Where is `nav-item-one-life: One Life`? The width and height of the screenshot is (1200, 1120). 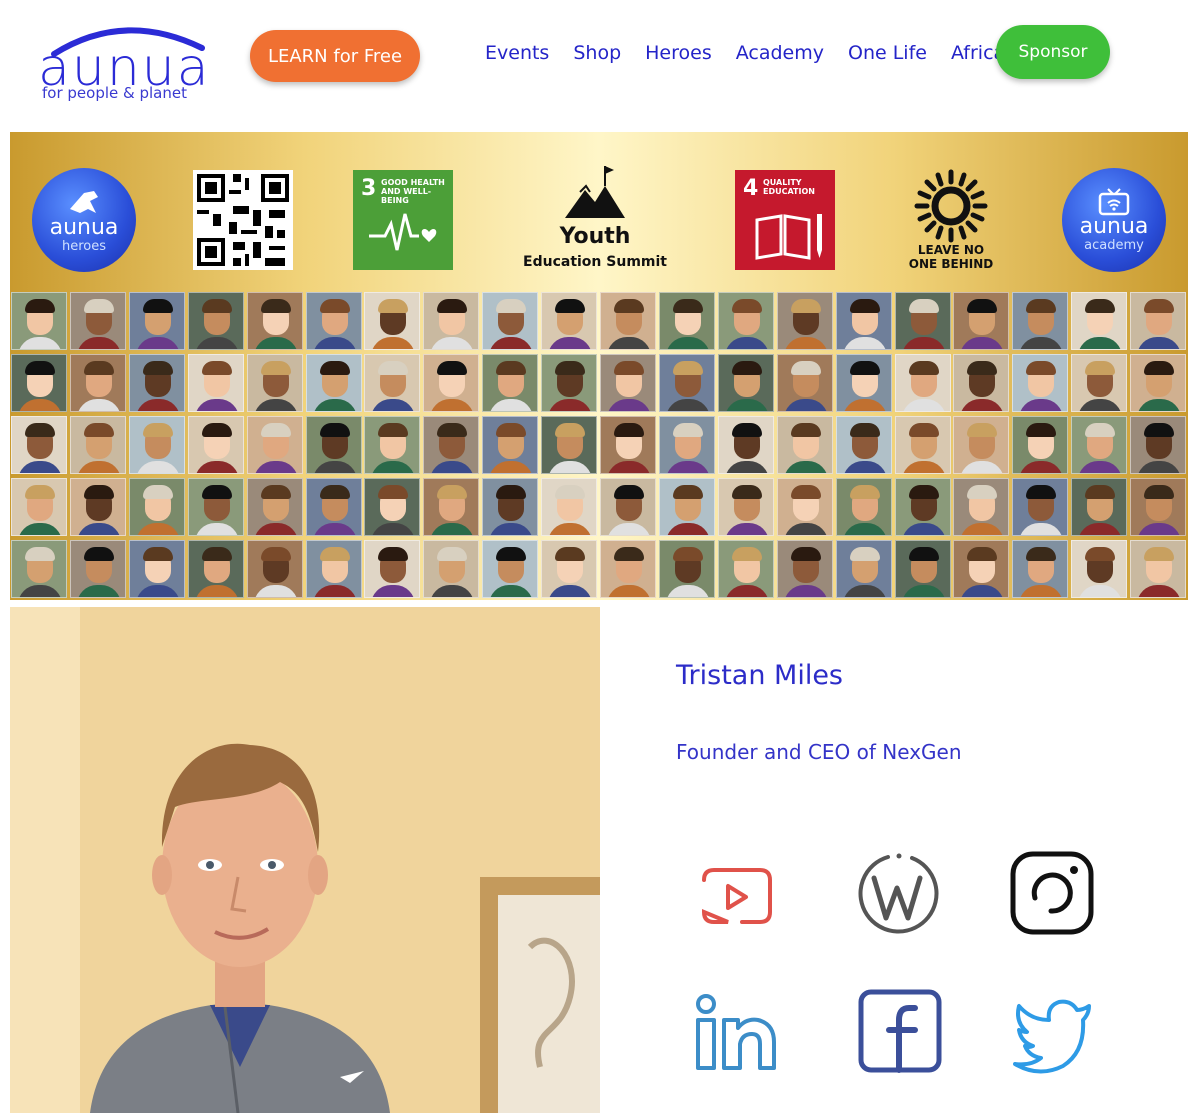
nav-item-one-life: One Life is located at coordinates (887, 53).